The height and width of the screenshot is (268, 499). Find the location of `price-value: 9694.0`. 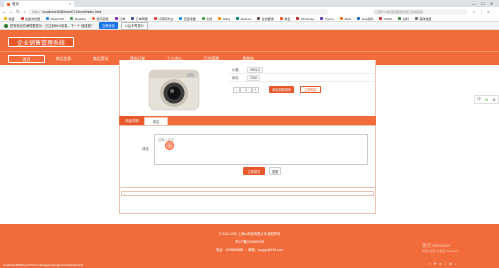

price-value: 9694.0 is located at coordinates (255, 69).